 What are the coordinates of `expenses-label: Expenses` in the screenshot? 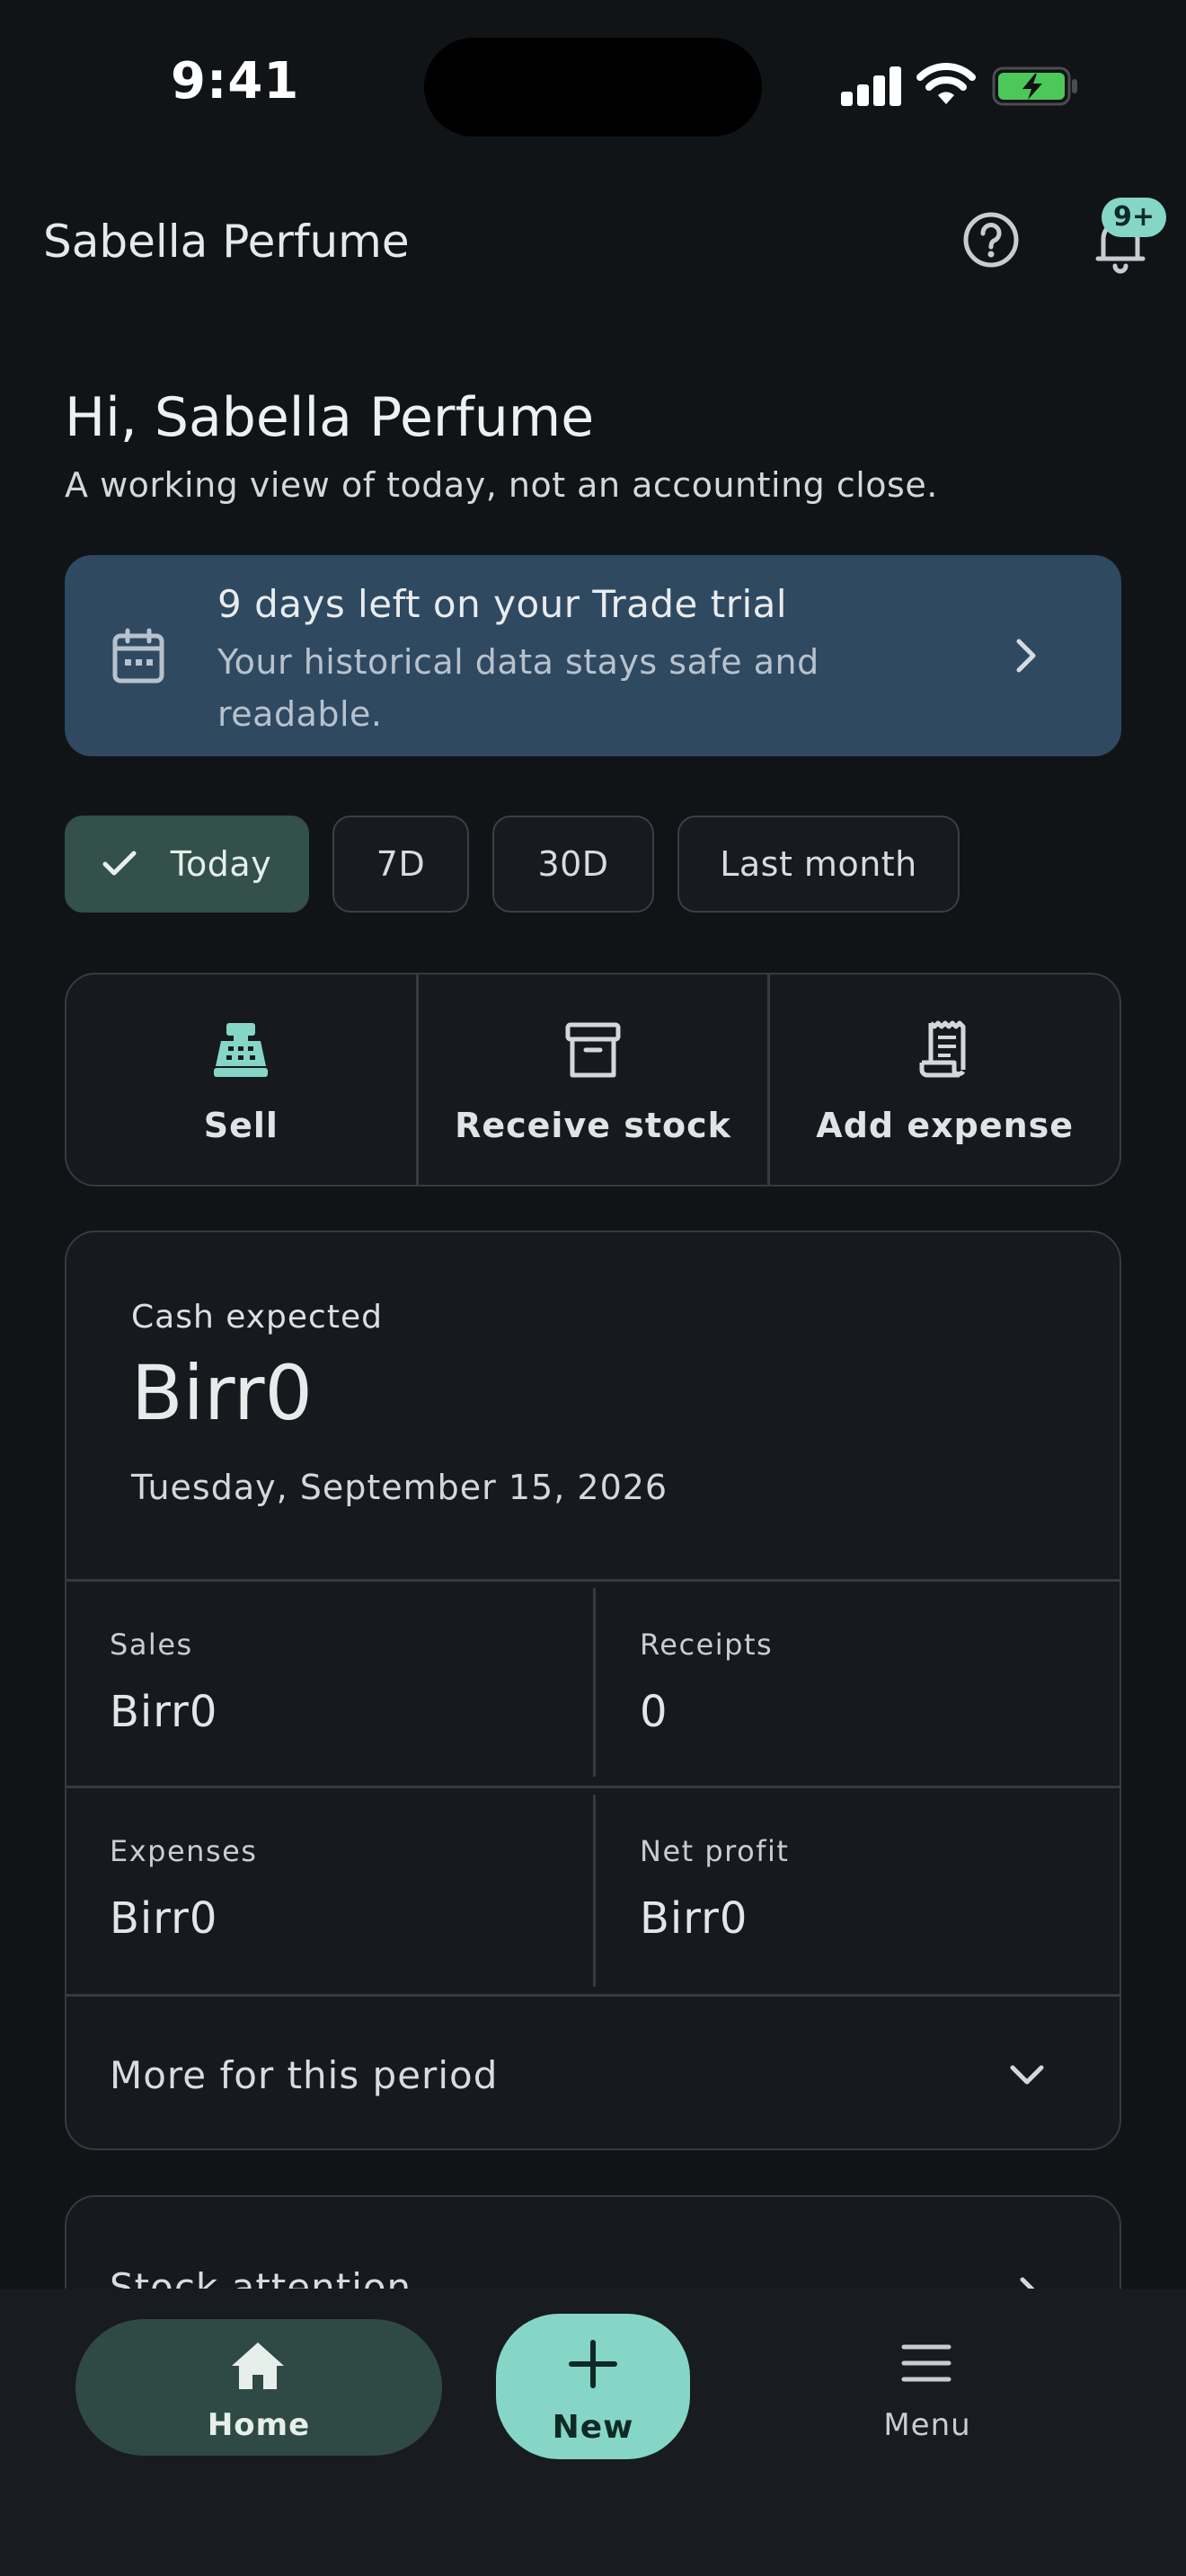 It's located at (184, 1851).